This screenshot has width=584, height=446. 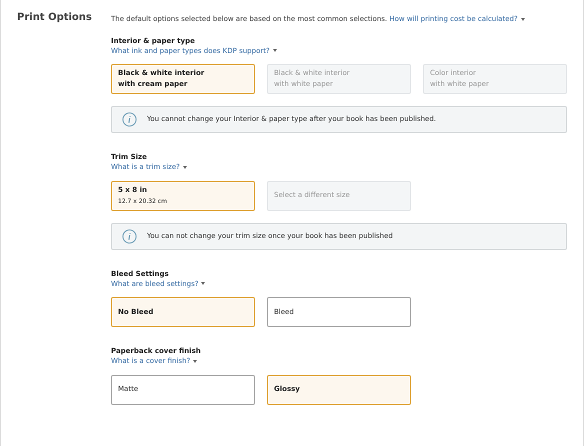 What do you see at coordinates (55, 18) in the screenshot?
I see `section-title: Print Options` at bounding box center [55, 18].